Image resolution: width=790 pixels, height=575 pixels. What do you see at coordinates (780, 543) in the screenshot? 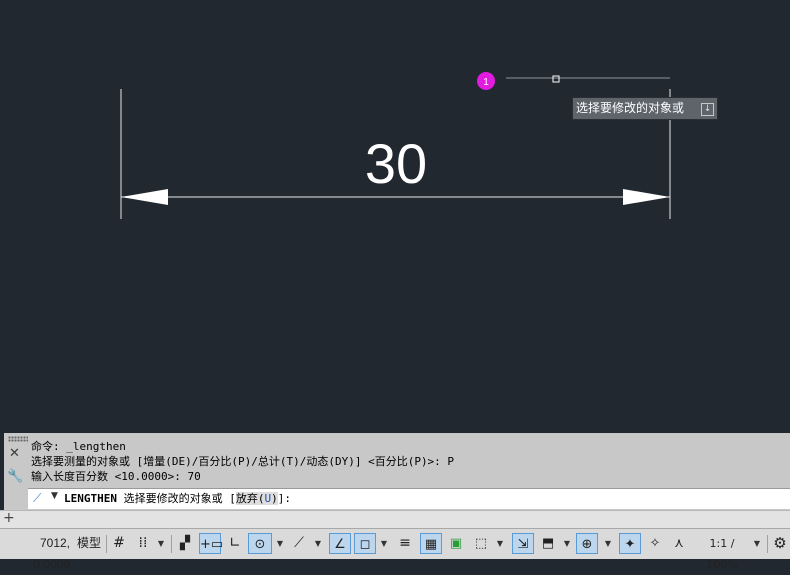
I see `gear-icon: ⚙` at bounding box center [780, 543].